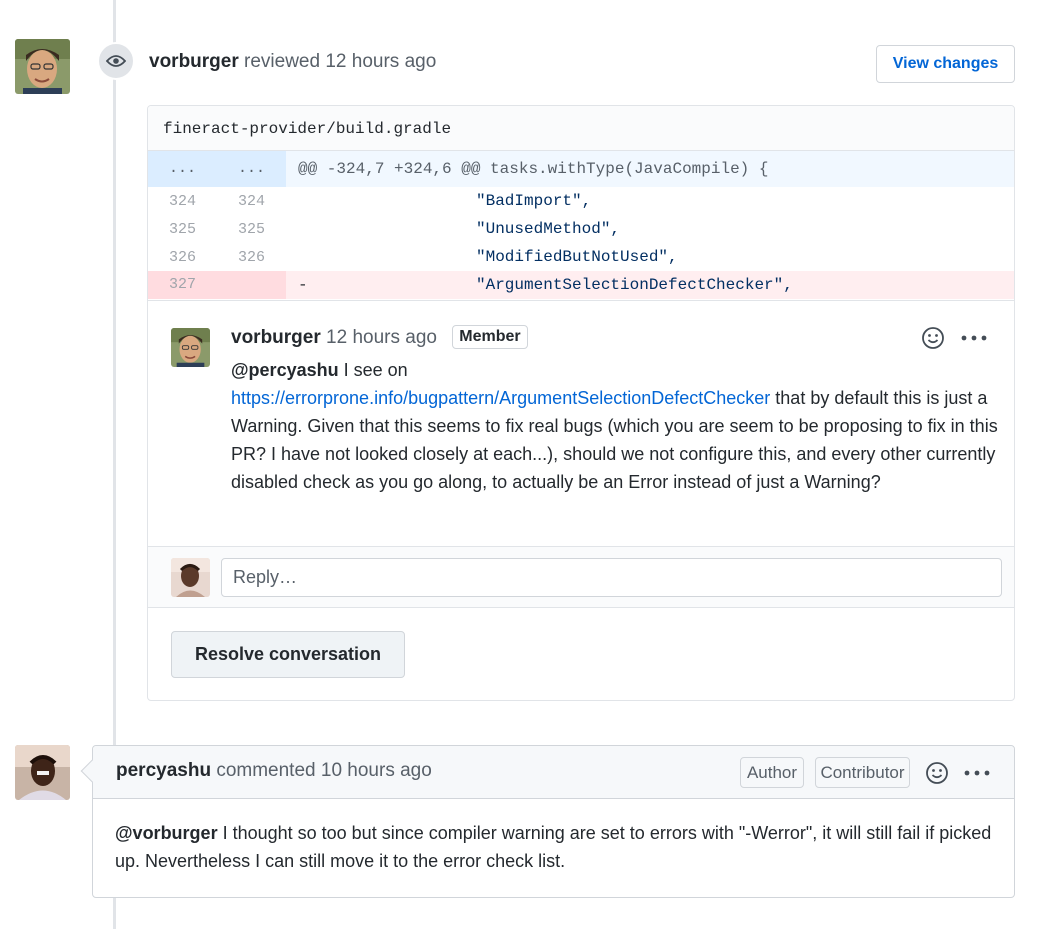 This screenshot has height=929, width=1037. Describe the element at coordinates (42, 772) in the screenshot. I see `commenter-avatar` at that location.